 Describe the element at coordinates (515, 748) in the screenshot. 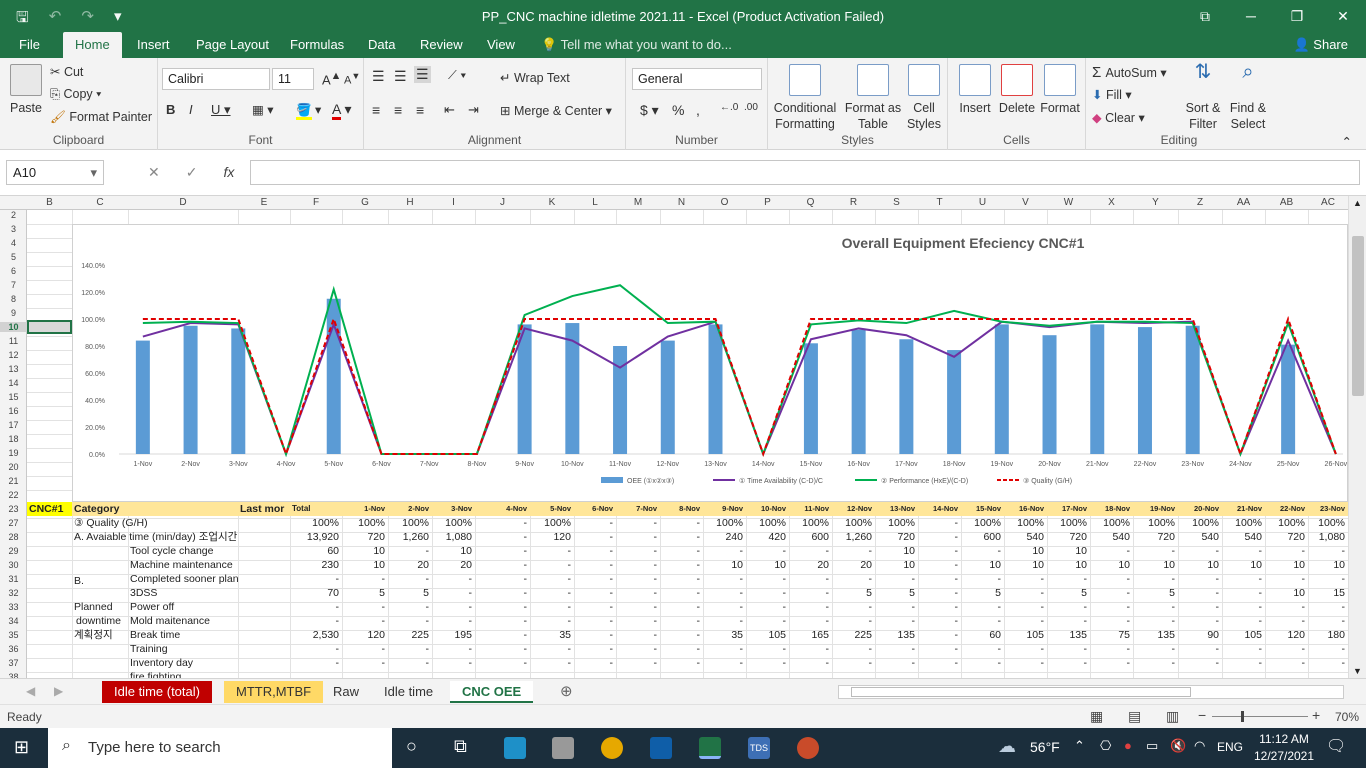

I see `edge-icon` at that location.